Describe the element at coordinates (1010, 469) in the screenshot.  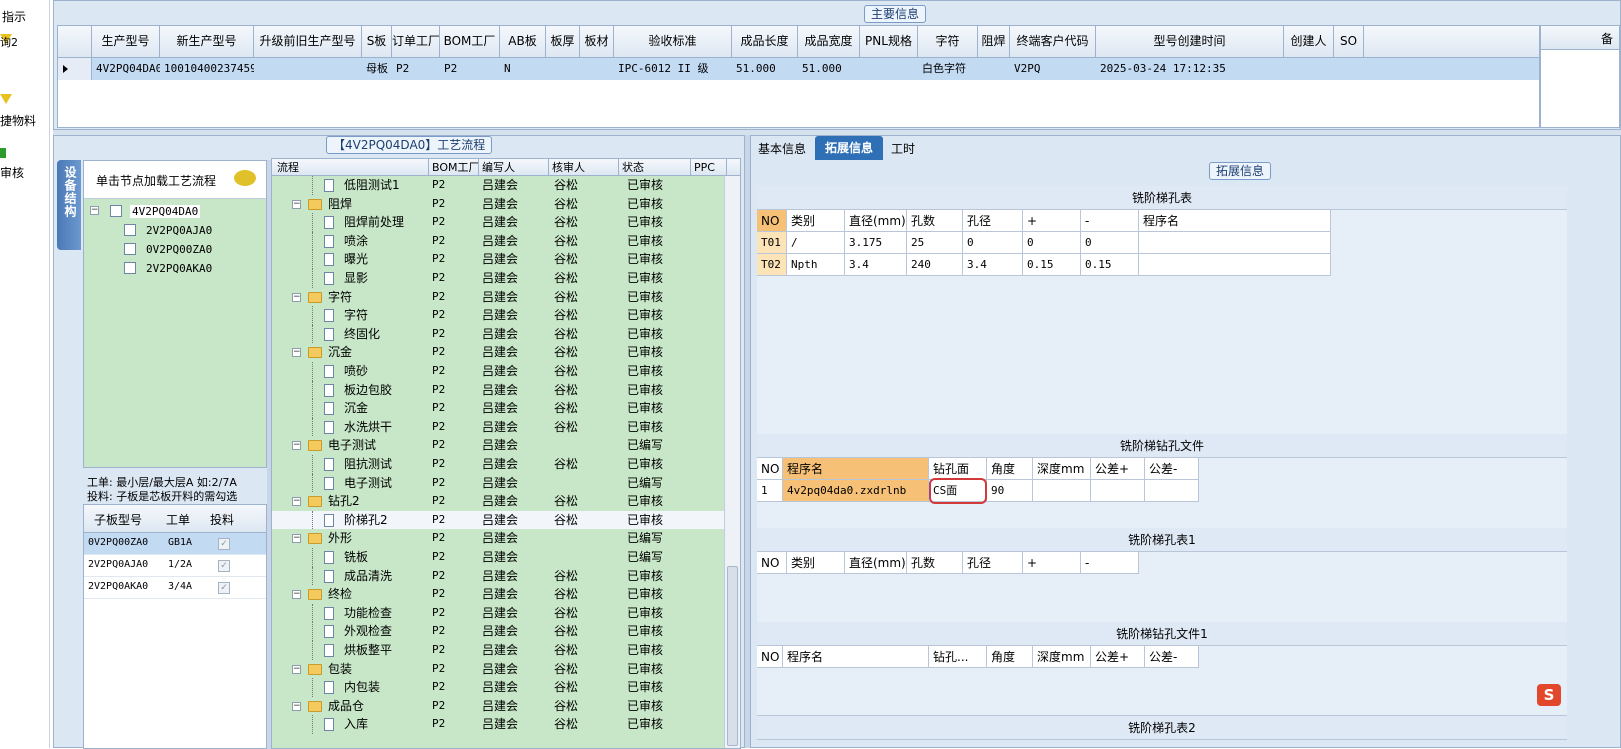
I see `table-column-header: 角度` at that location.